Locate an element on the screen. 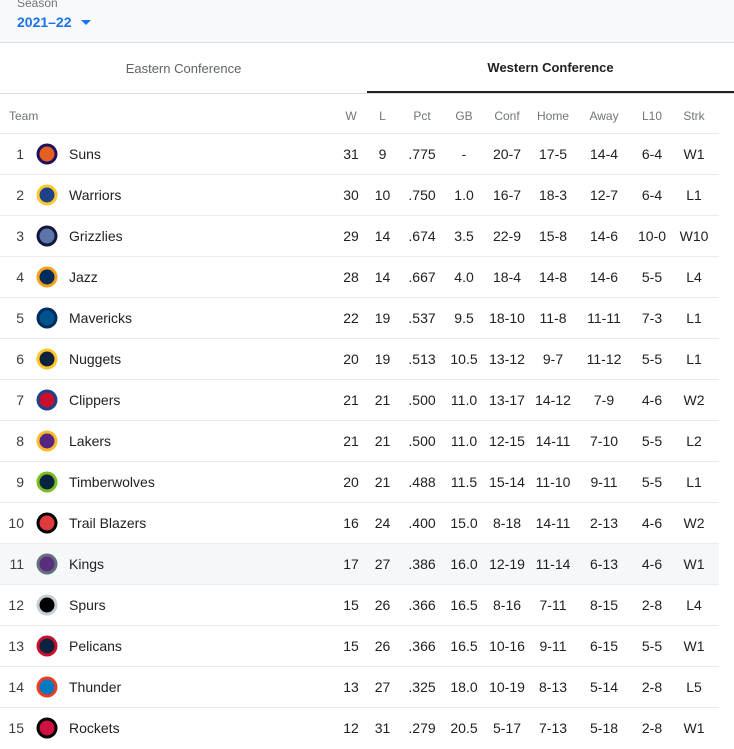  stat-home: 14-11 is located at coordinates (553, 523).